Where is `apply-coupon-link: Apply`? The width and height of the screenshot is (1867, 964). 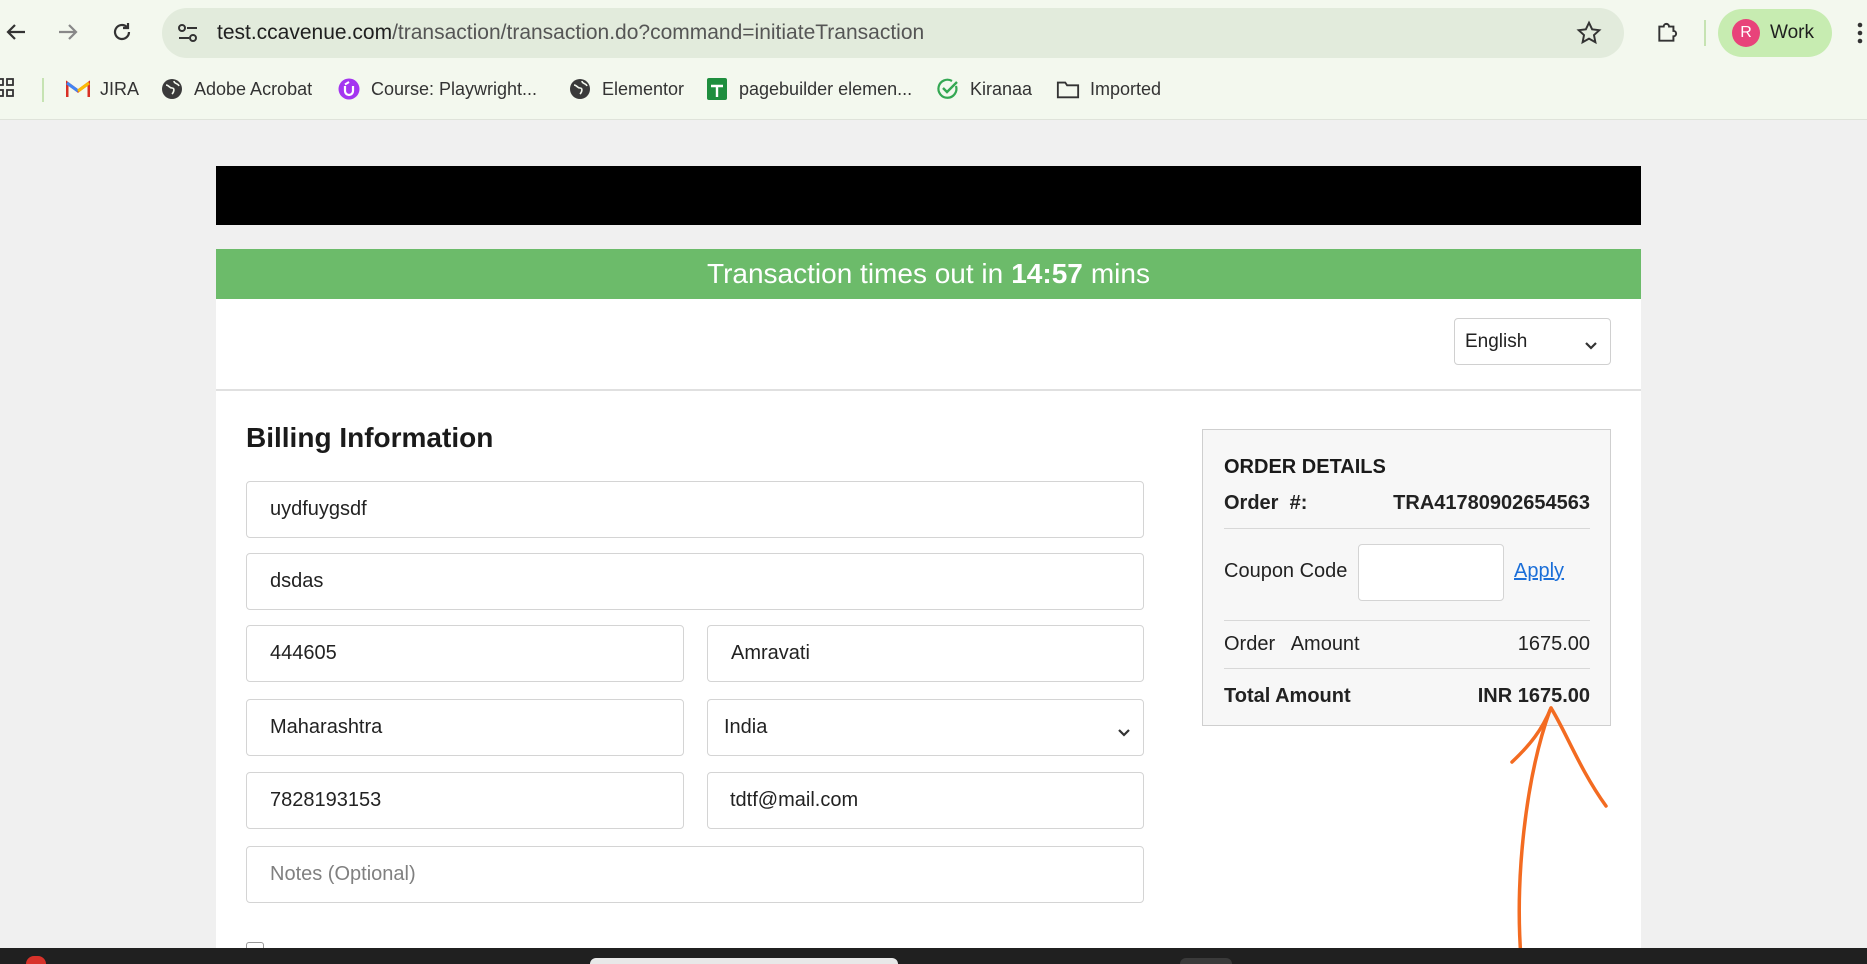 apply-coupon-link: Apply is located at coordinates (1539, 571).